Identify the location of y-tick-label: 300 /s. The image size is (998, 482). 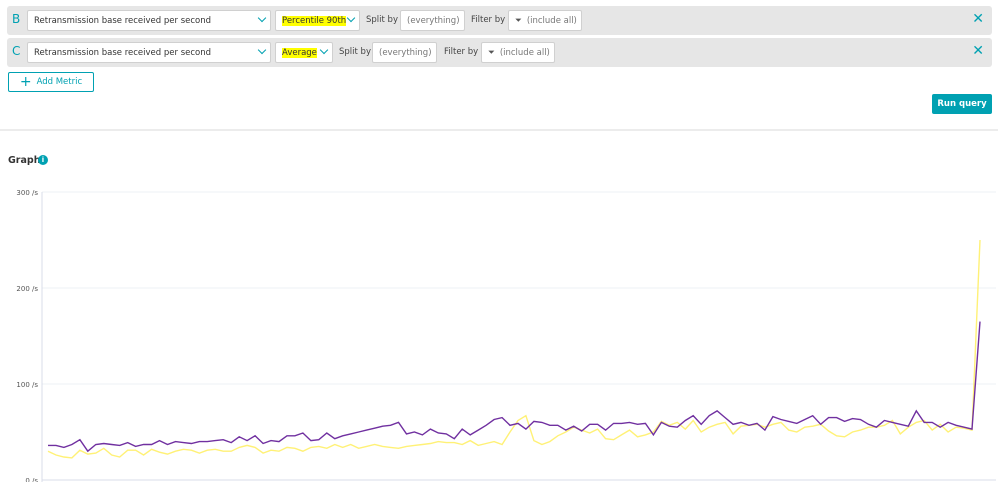
(27, 193).